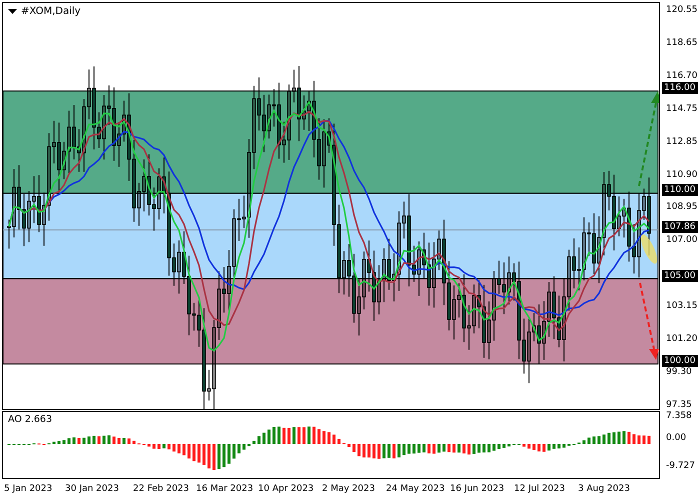 The height and width of the screenshot is (500, 700). I want to click on date-axis-label: 30 Jan 2023, so click(92, 489).